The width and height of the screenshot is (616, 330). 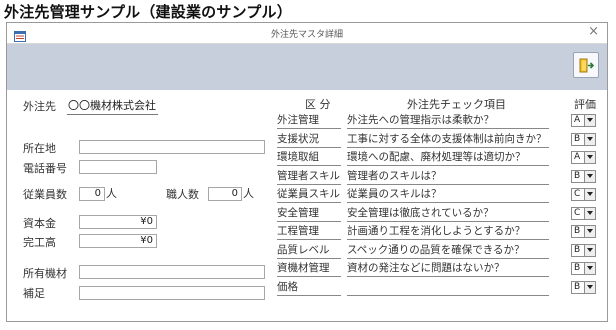 What do you see at coordinates (309, 288) in the screenshot?
I see `checklist-category: 価格` at bounding box center [309, 288].